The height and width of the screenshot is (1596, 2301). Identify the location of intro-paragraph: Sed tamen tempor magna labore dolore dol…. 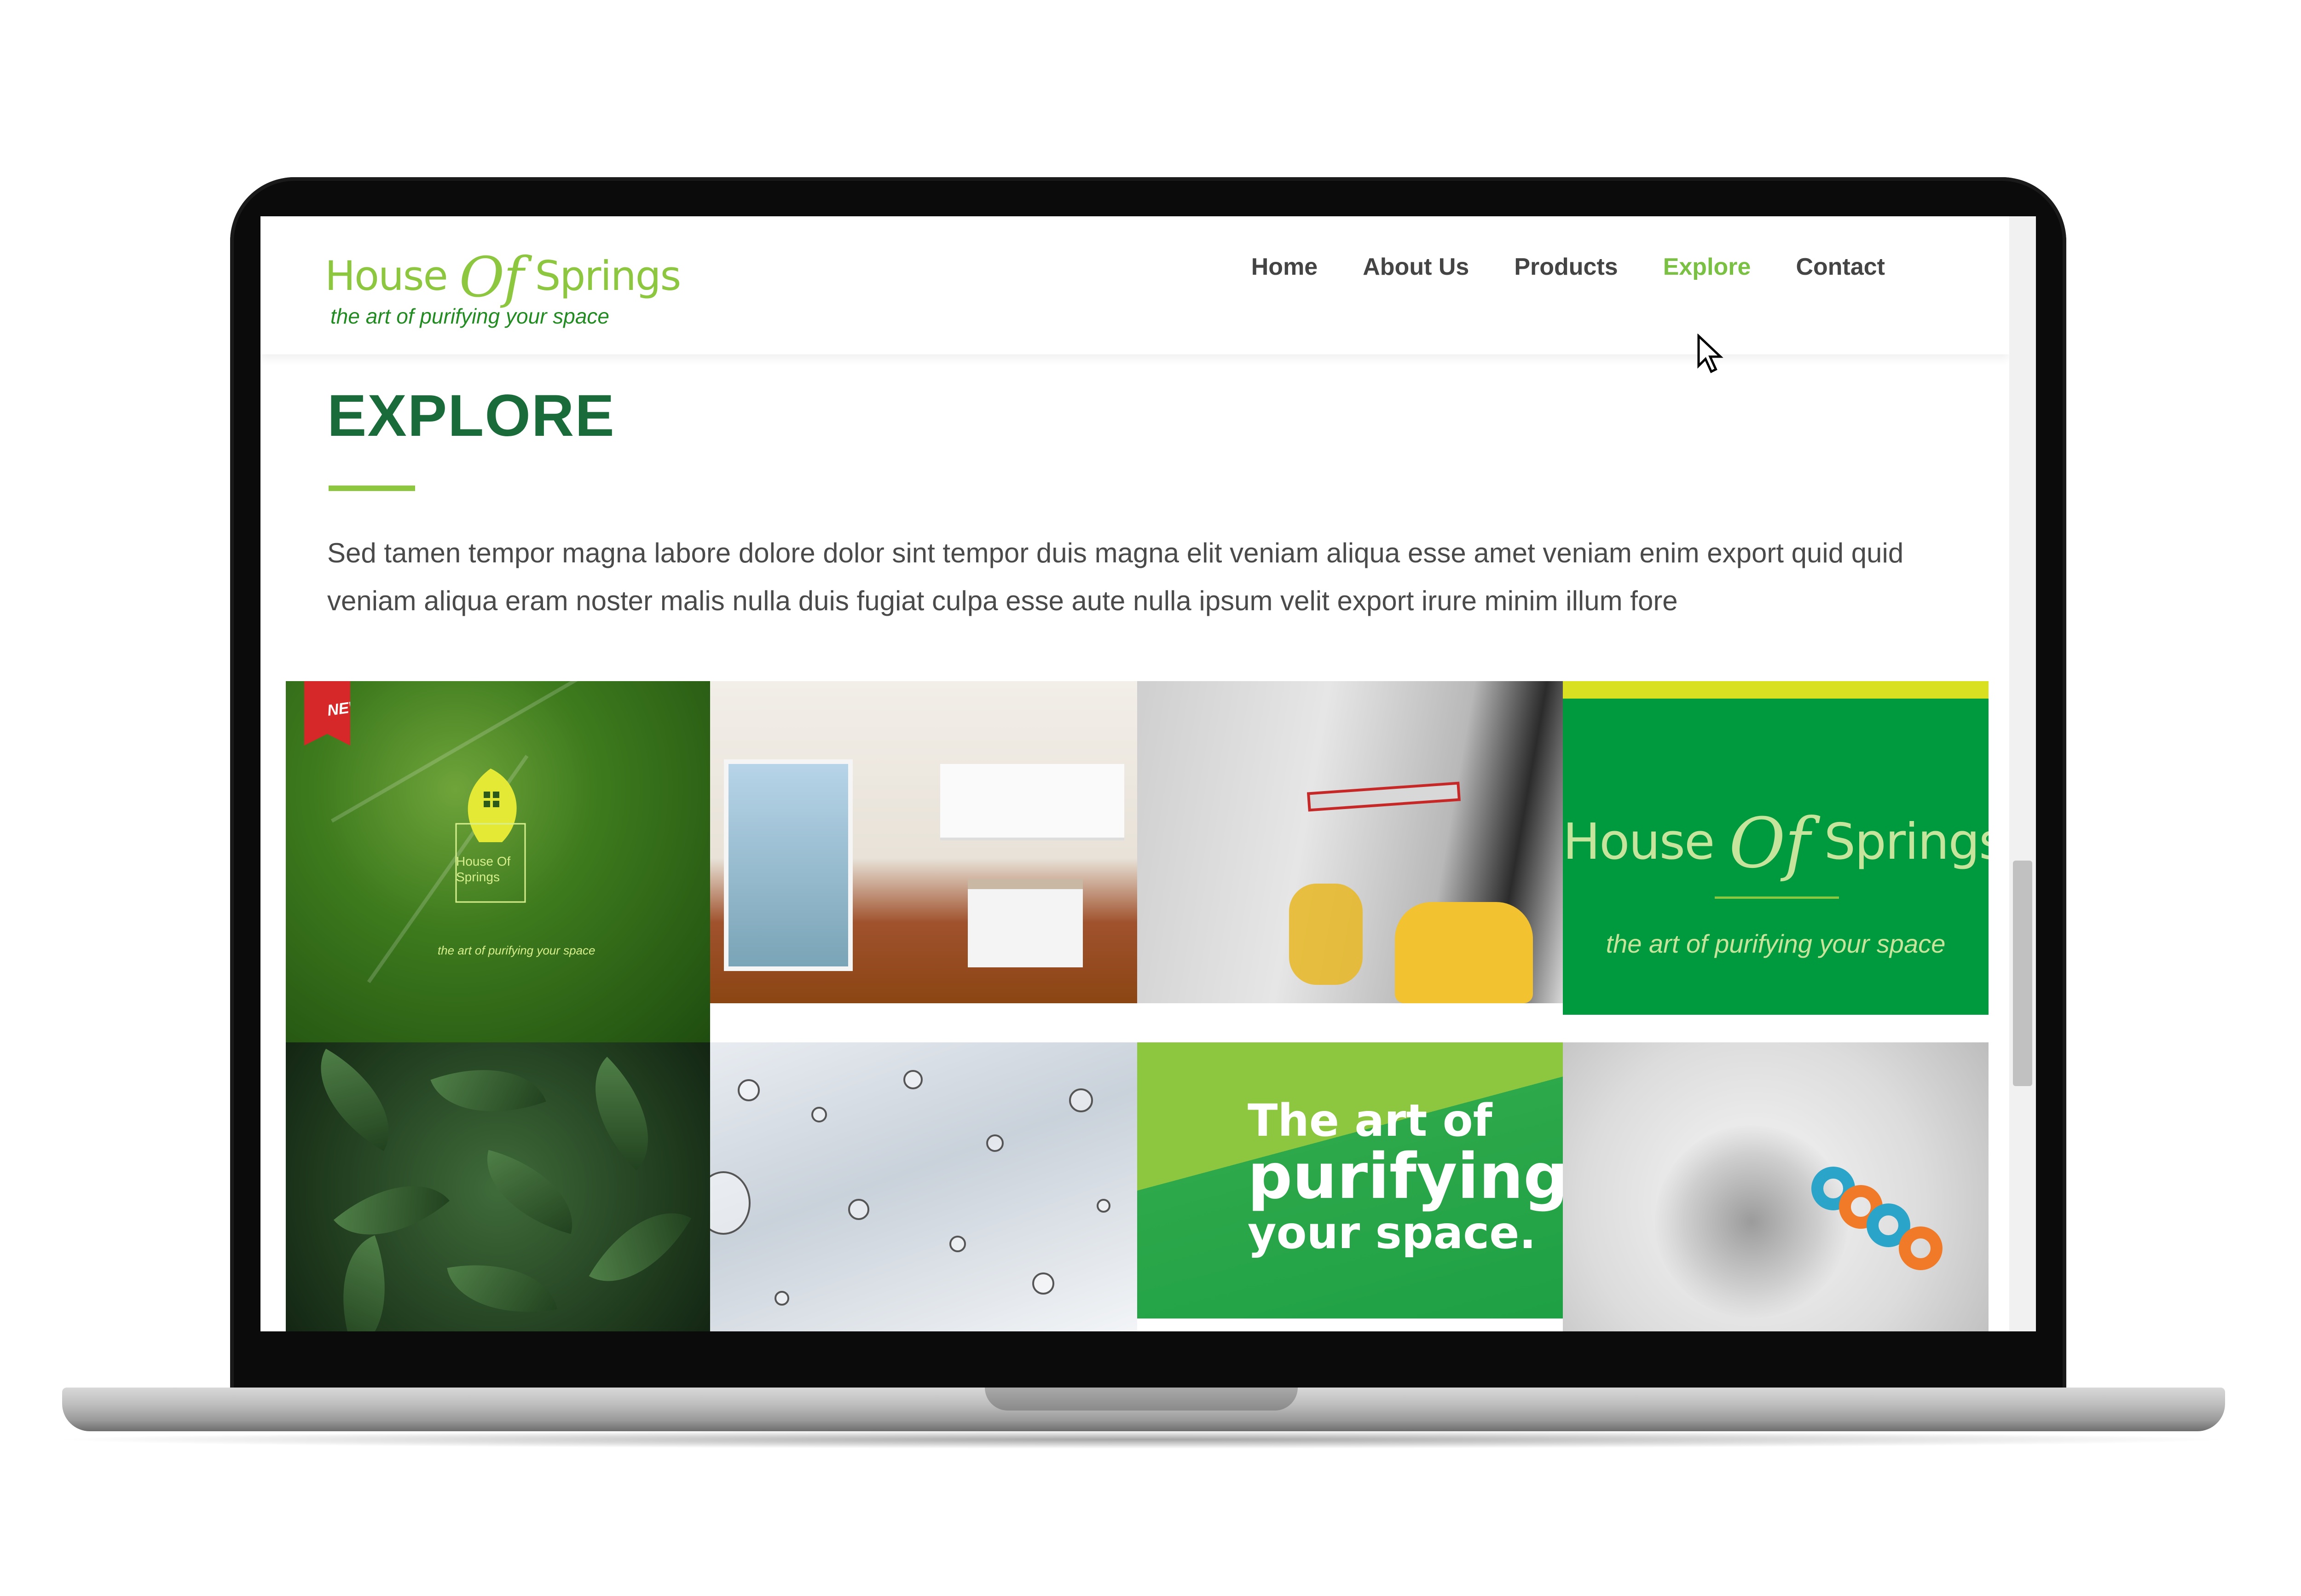
(1115, 577).